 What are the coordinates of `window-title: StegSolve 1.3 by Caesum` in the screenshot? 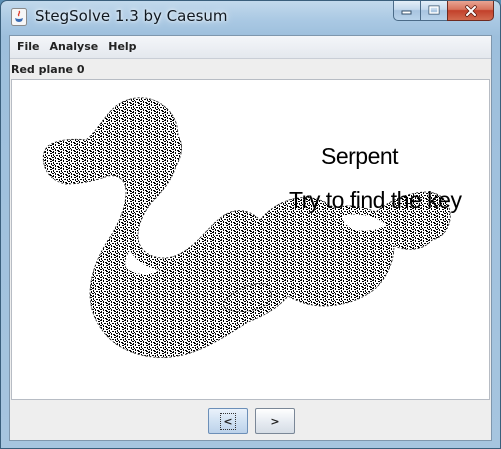 It's located at (131, 16).